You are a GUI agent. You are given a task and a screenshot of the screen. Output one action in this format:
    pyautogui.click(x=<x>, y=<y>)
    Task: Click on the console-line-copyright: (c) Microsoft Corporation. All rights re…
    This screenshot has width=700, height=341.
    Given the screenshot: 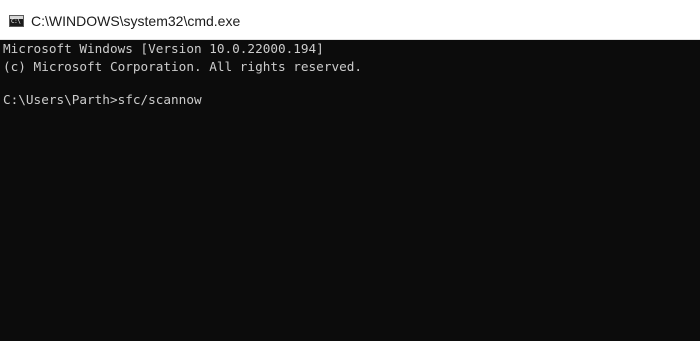 What is the action you would take?
    pyautogui.click(x=183, y=66)
    